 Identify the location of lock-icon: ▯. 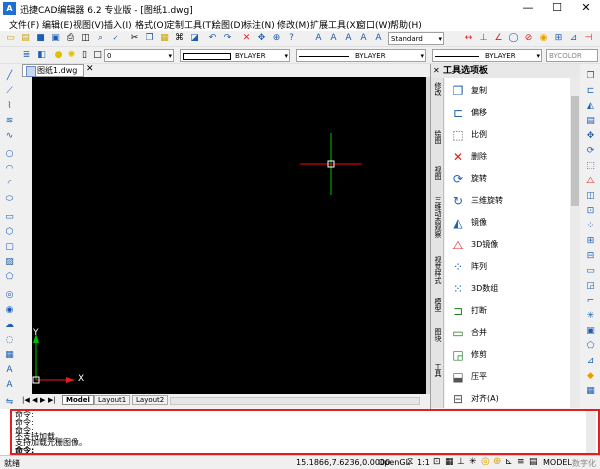
(84, 55).